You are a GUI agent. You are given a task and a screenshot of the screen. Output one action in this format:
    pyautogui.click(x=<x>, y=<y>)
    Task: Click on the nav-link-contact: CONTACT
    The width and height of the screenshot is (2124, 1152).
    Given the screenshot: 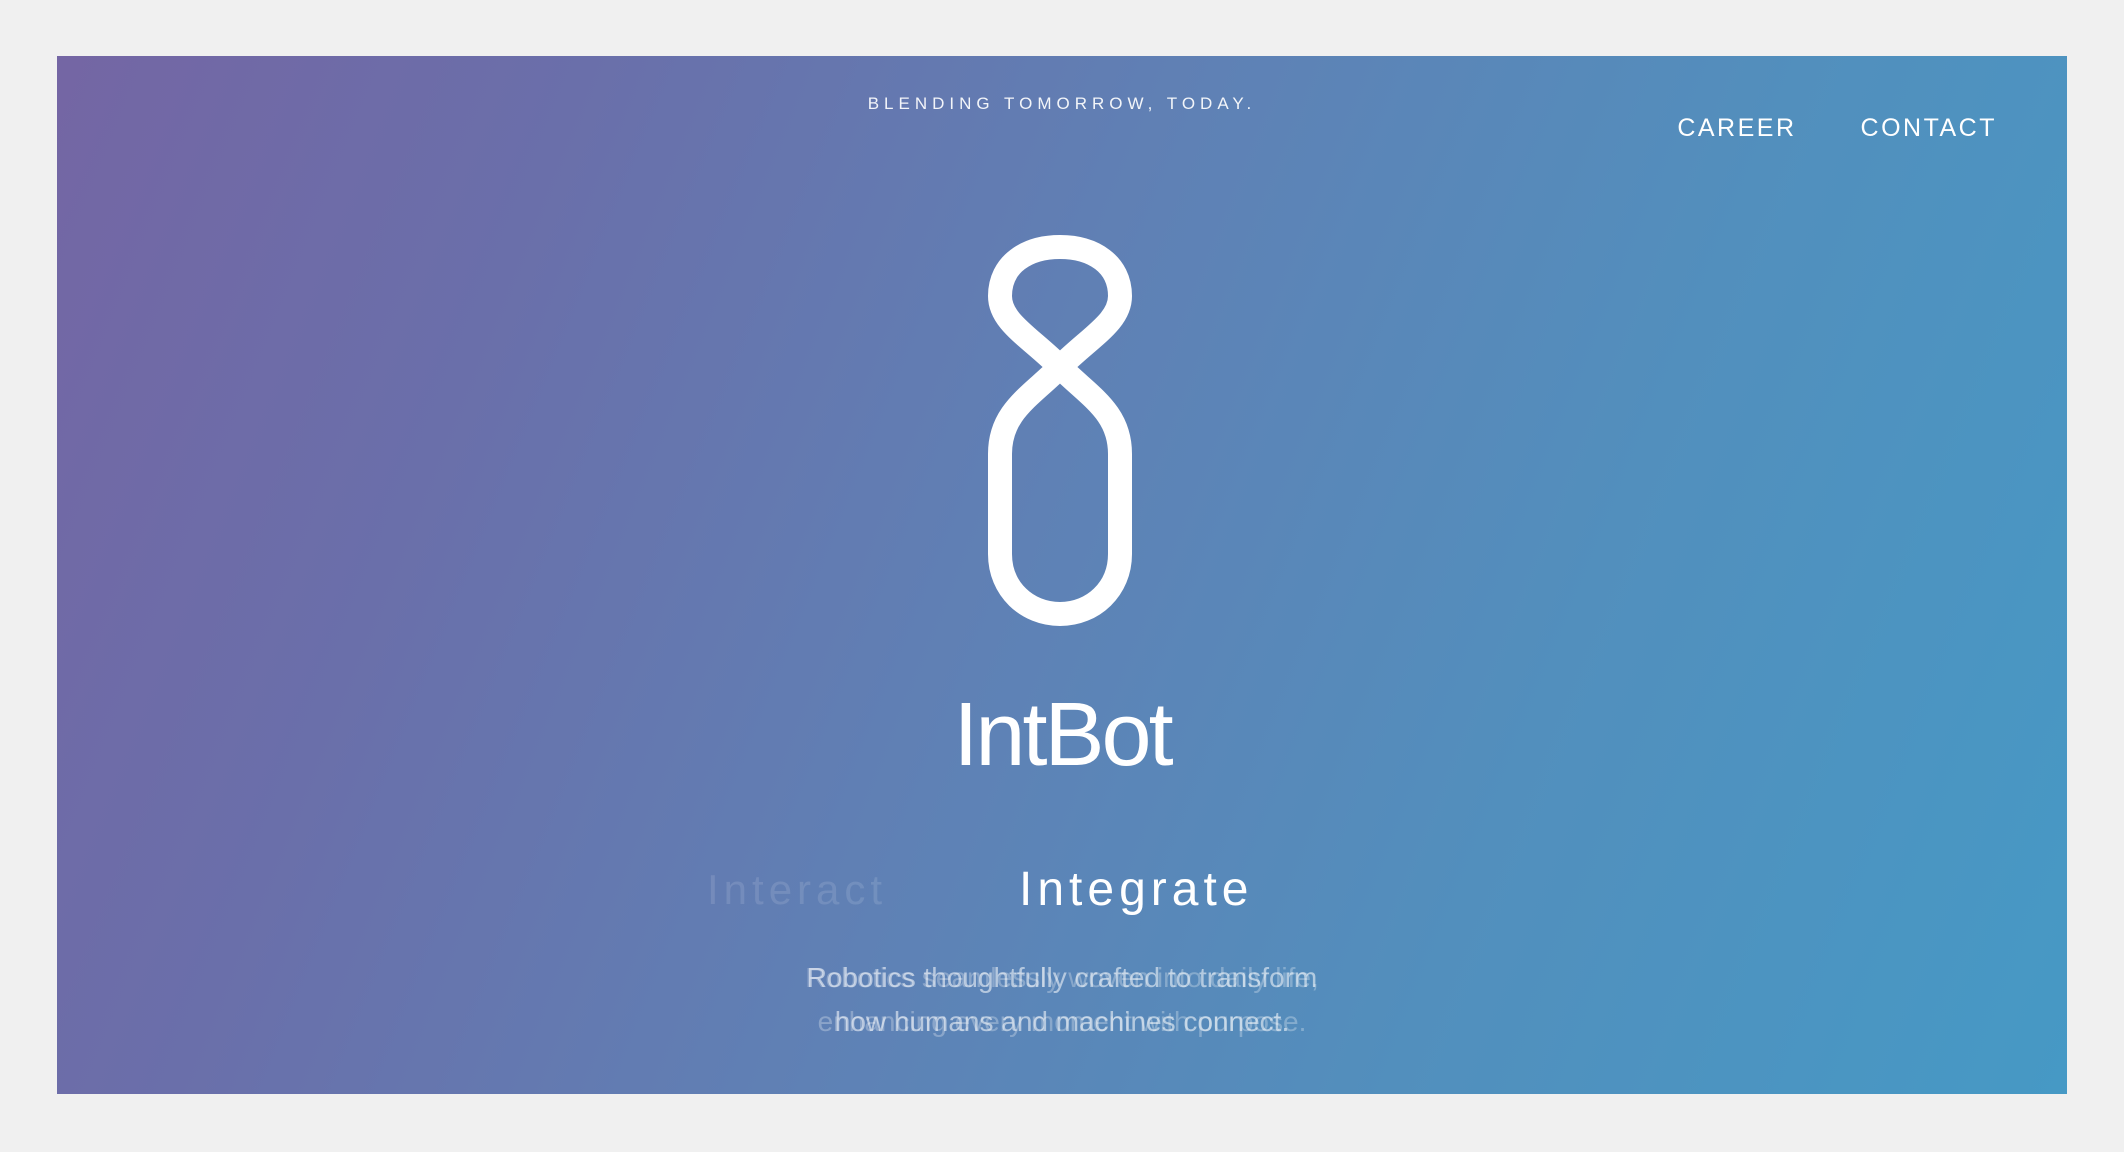 What is the action you would take?
    pyautogui.click(x=1929, y=128)
    